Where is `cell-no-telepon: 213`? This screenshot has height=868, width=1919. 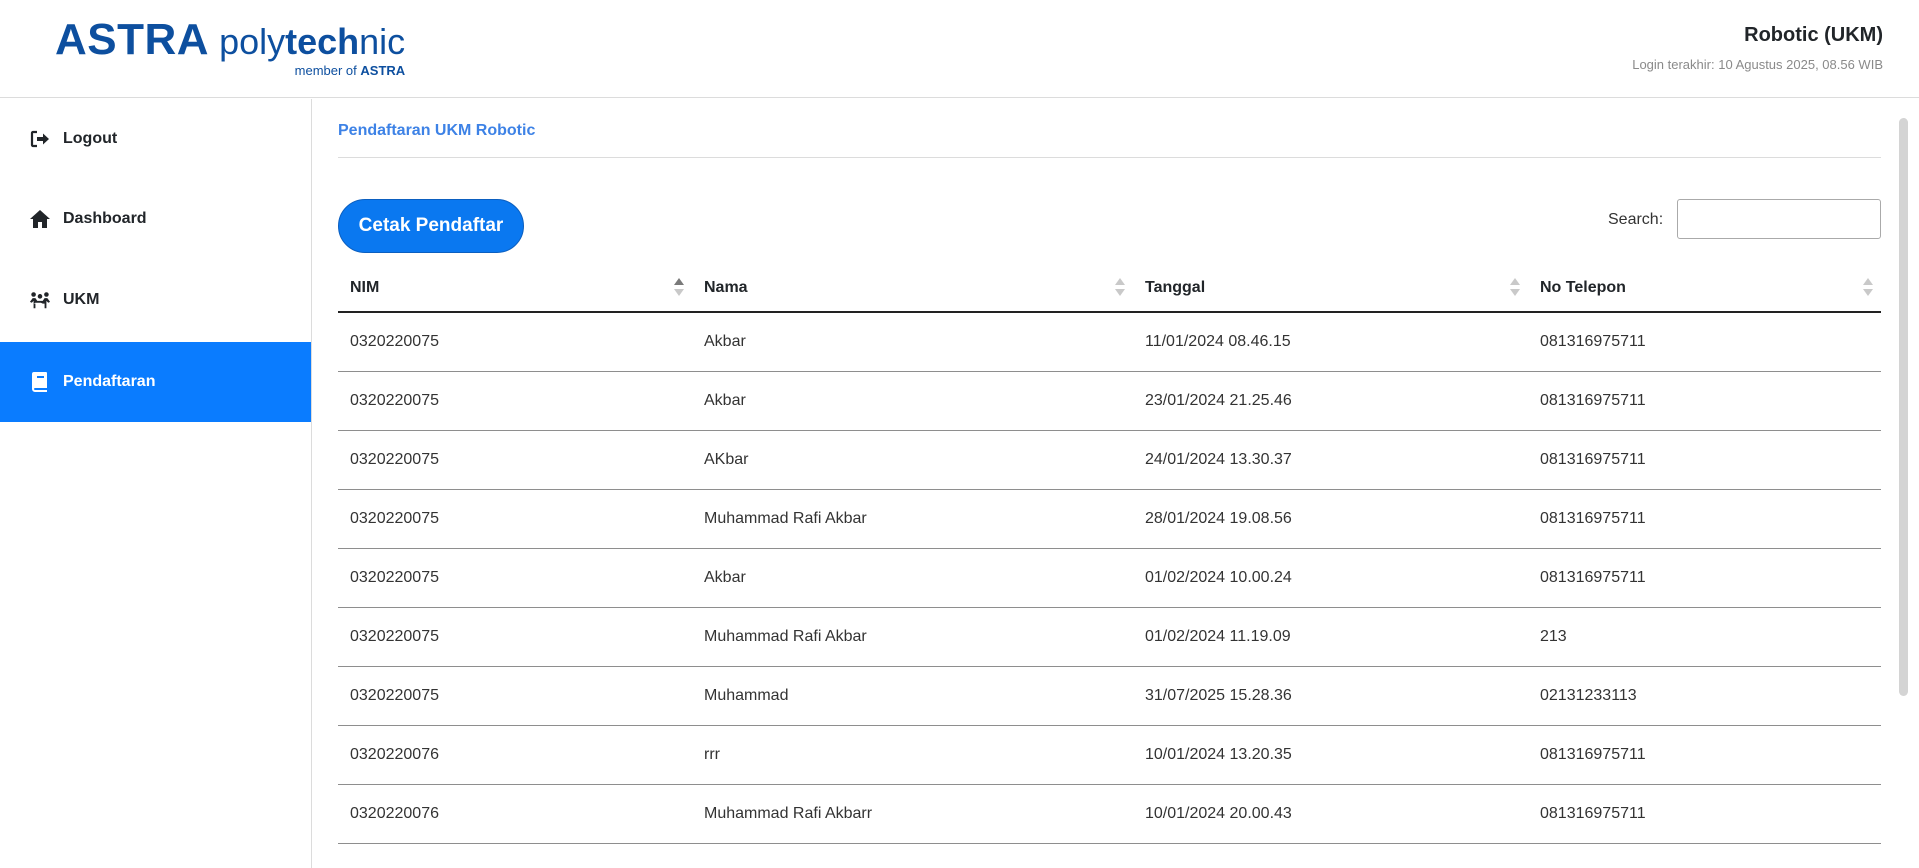
cell-no-telepon: 213 is located at coordinates (1553, 636).